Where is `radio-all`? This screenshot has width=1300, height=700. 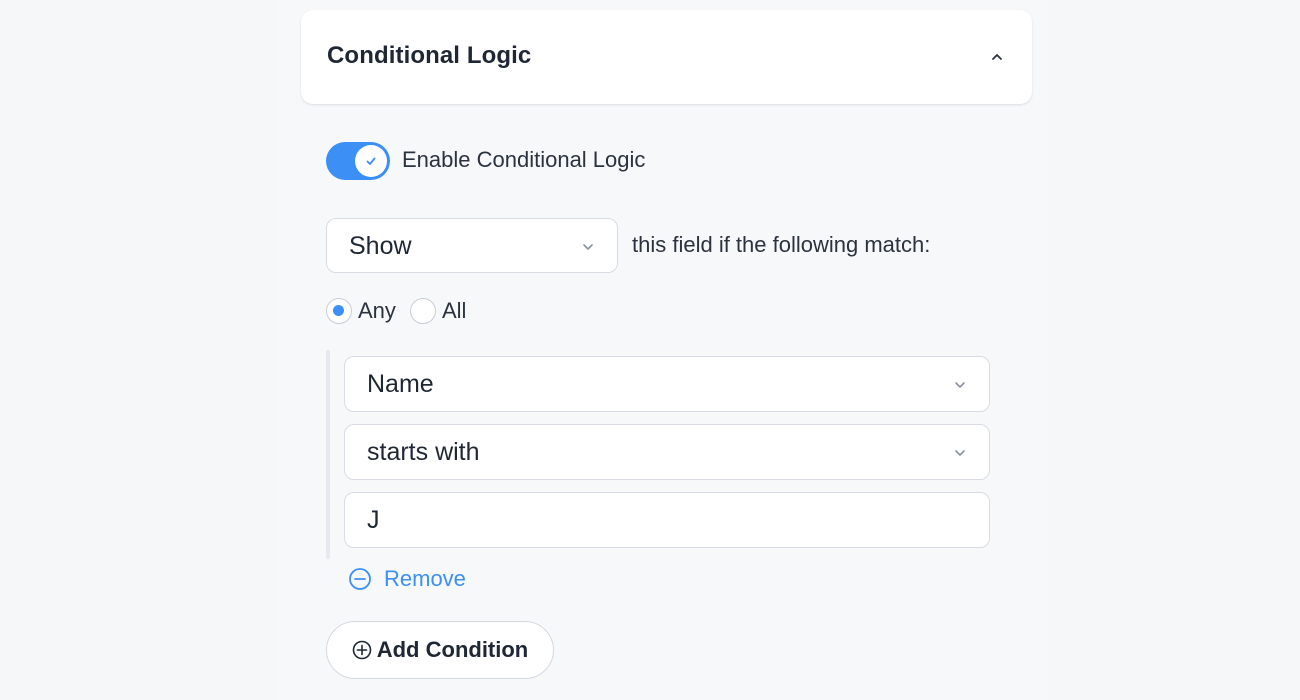
radio-all is located at coordinates (423, 311).